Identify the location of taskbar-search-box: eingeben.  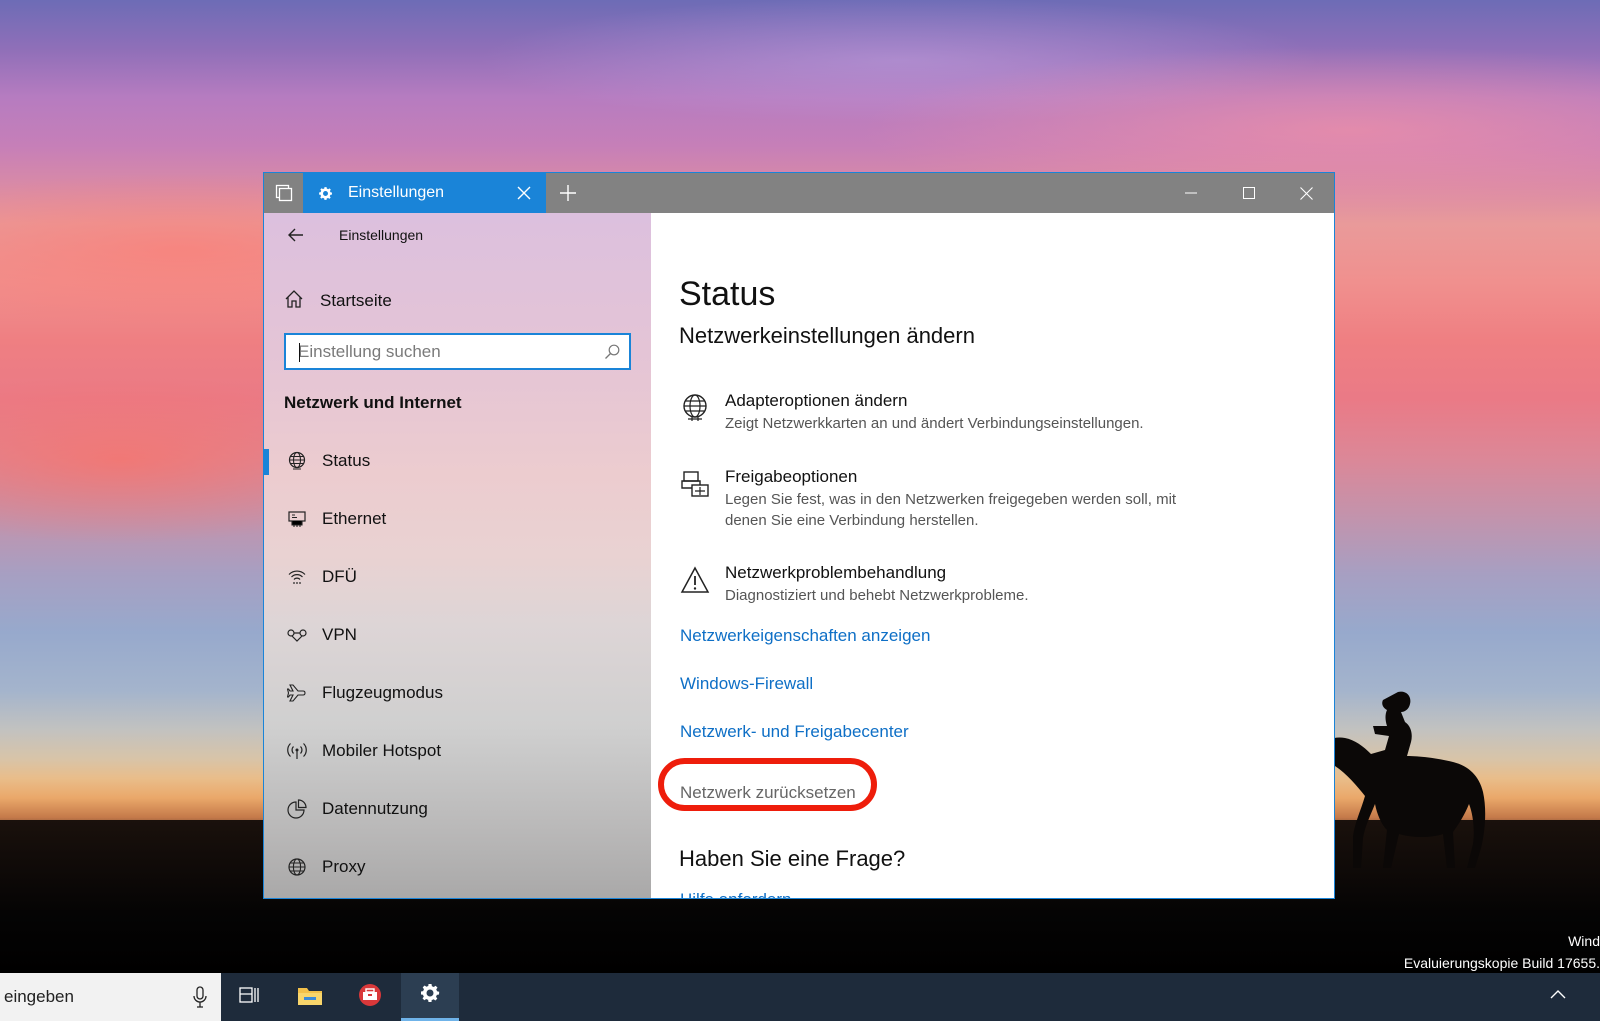
(110, 997).